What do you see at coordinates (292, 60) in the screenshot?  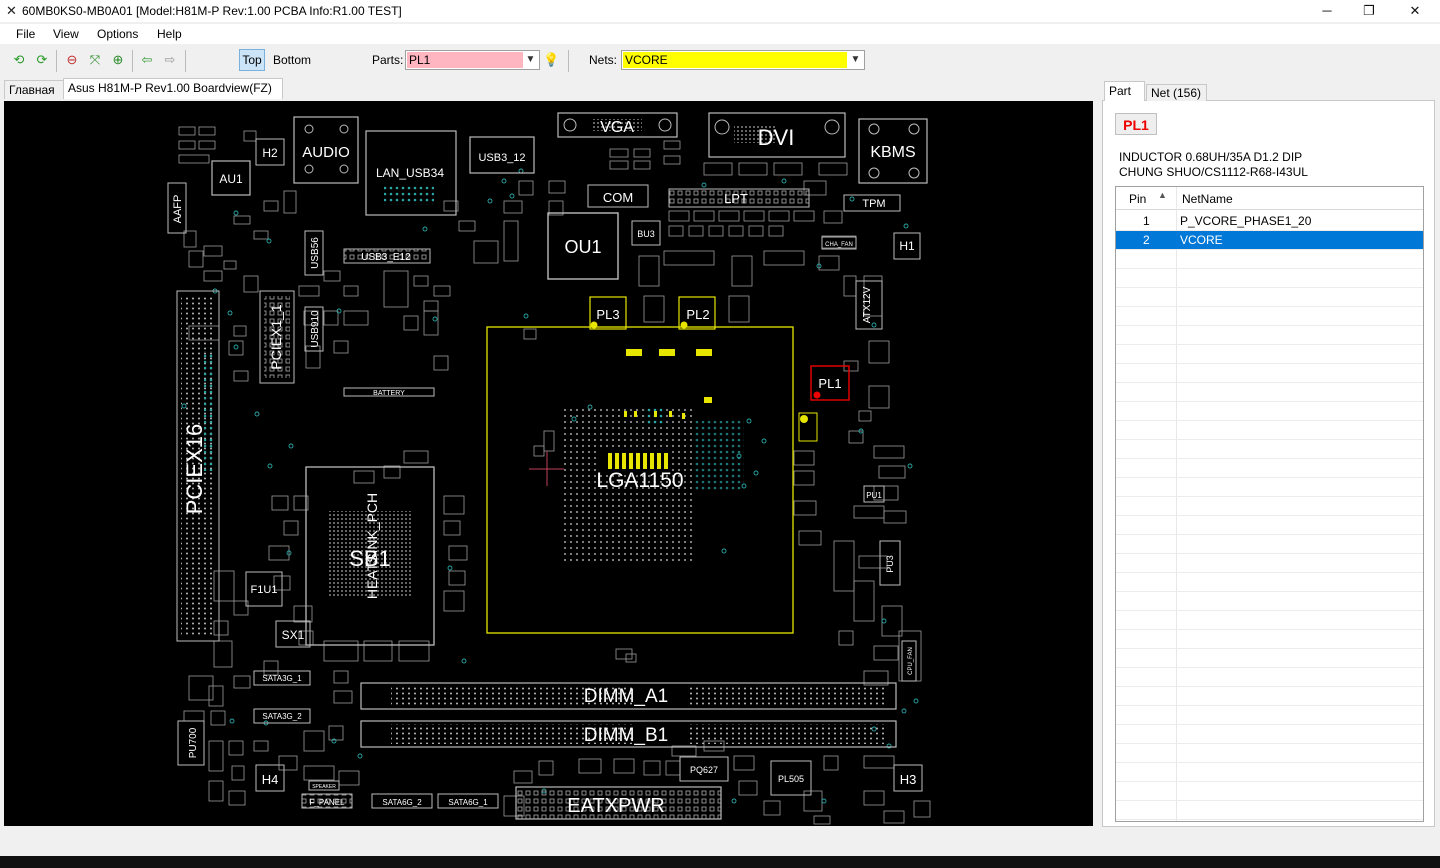 I see `bottom-side-button: Bottom` at bounding box center [292, 60].